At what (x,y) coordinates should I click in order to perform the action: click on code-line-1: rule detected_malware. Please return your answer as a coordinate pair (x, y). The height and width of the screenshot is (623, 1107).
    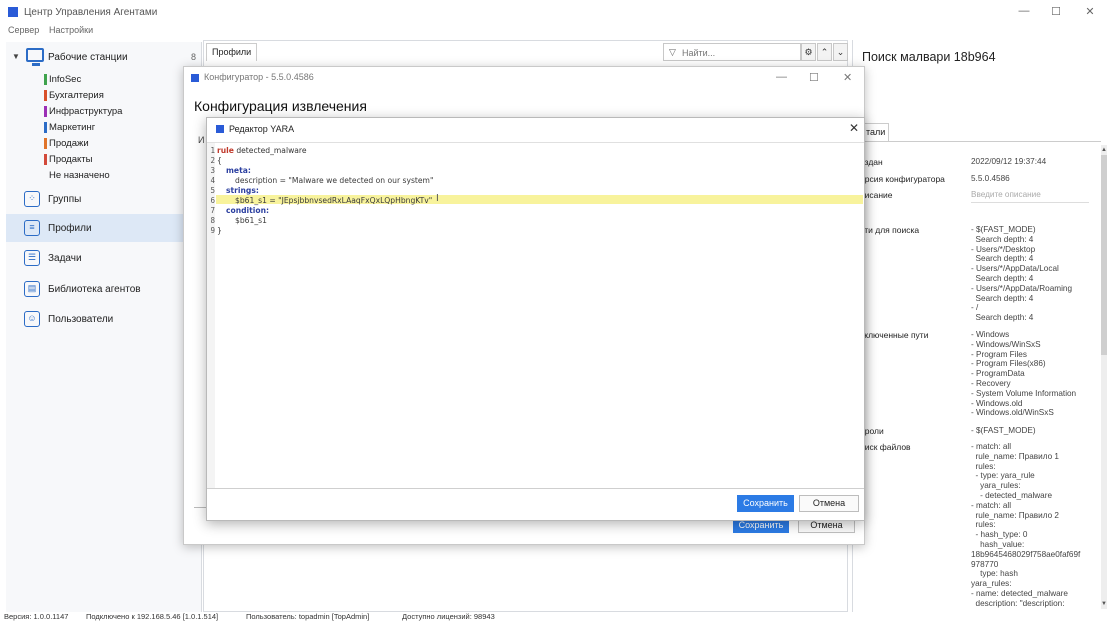
    Looking at the image, I should click on (262, 150).